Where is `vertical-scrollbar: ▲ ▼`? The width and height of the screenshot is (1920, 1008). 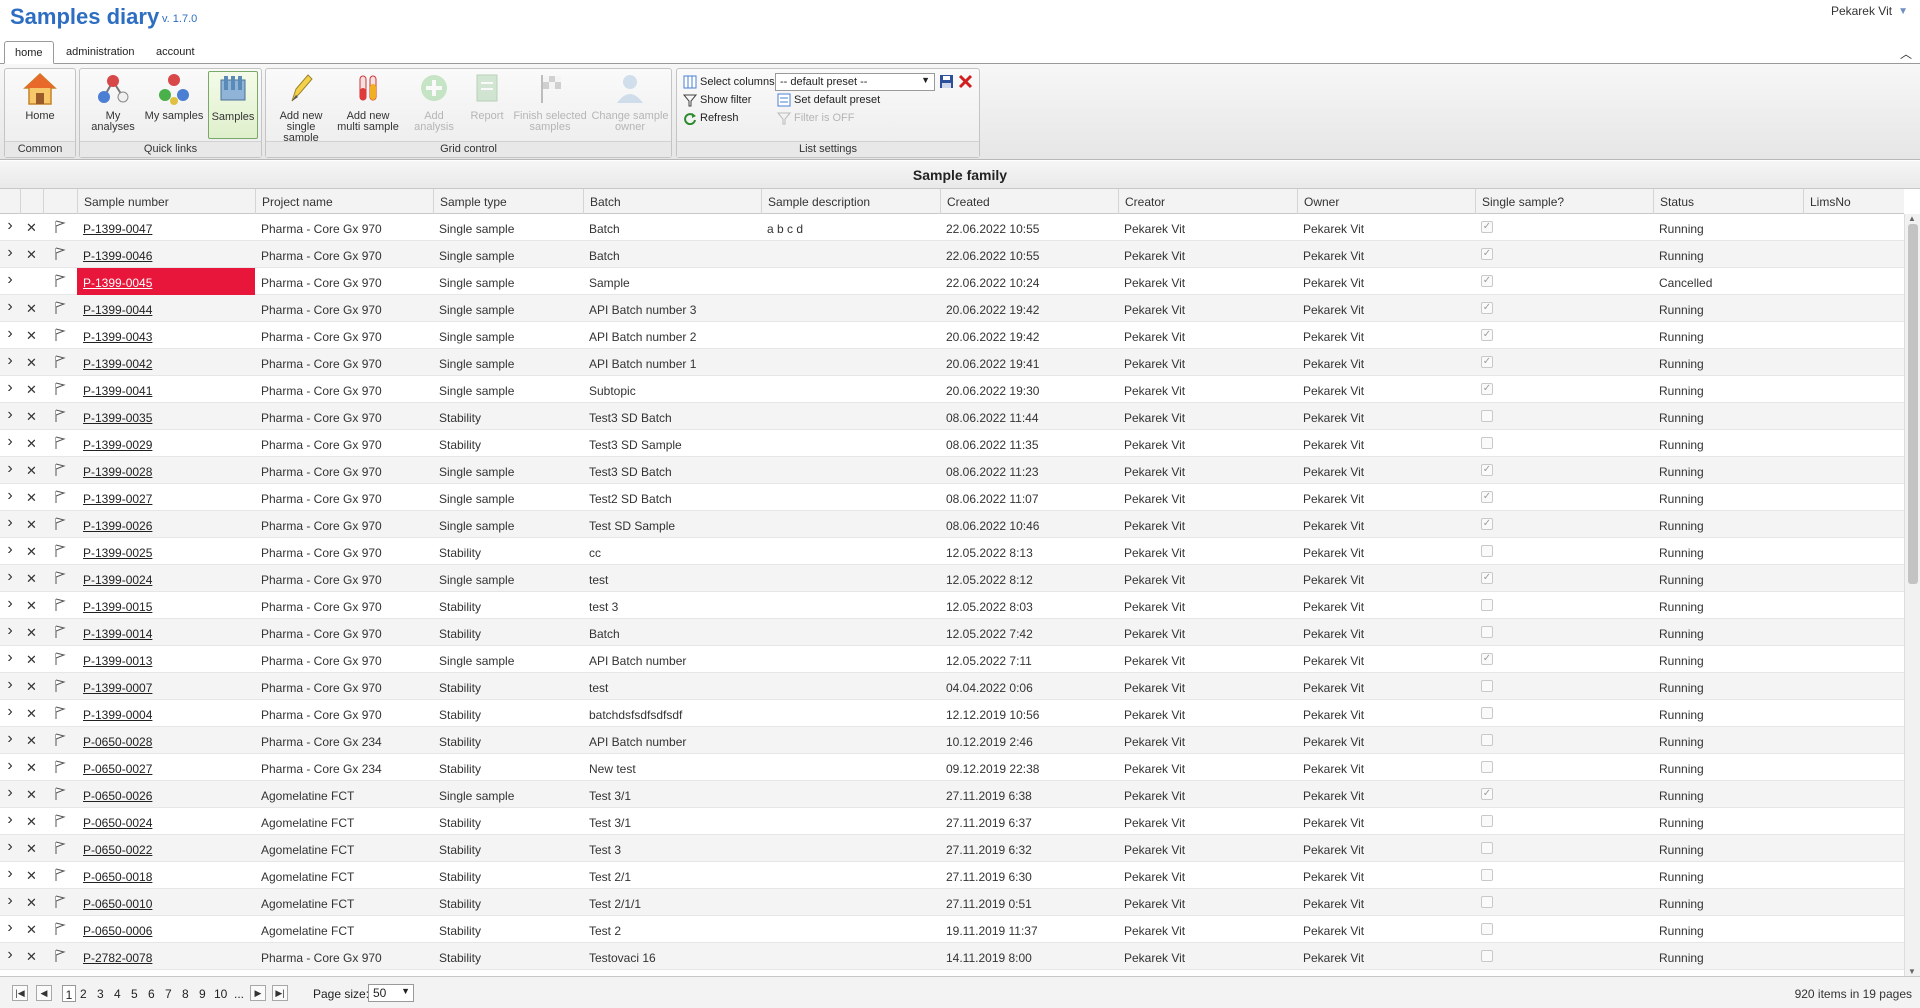
vertical-scrollbar: ▲ ▼ is located at coordinates (1912, 595).